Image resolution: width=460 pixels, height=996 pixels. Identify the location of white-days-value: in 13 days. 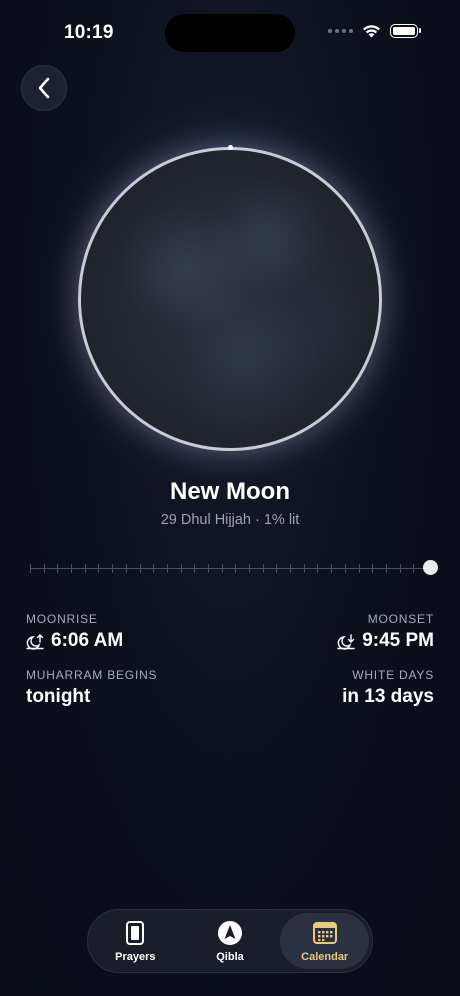
(388, 696).